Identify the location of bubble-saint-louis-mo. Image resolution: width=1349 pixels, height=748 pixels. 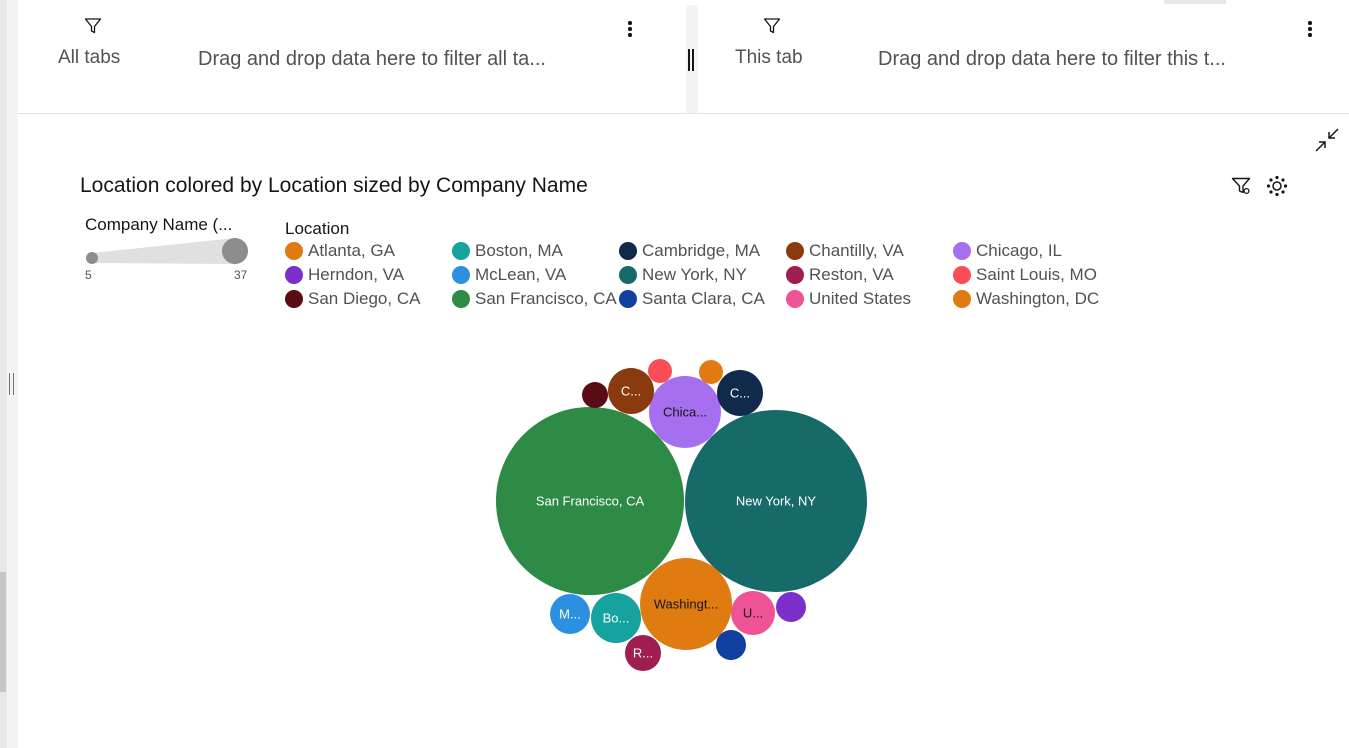
(660, 371).